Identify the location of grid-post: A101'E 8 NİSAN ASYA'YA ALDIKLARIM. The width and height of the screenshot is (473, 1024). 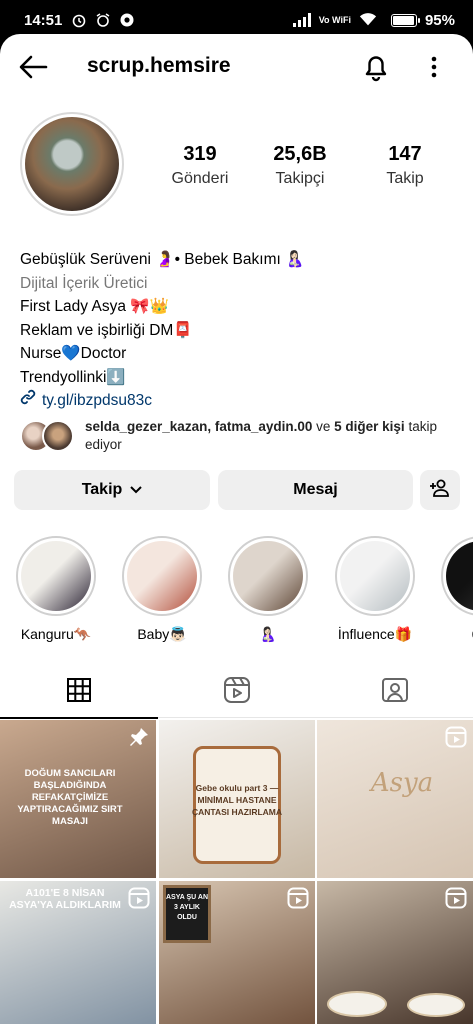
(78, 952).